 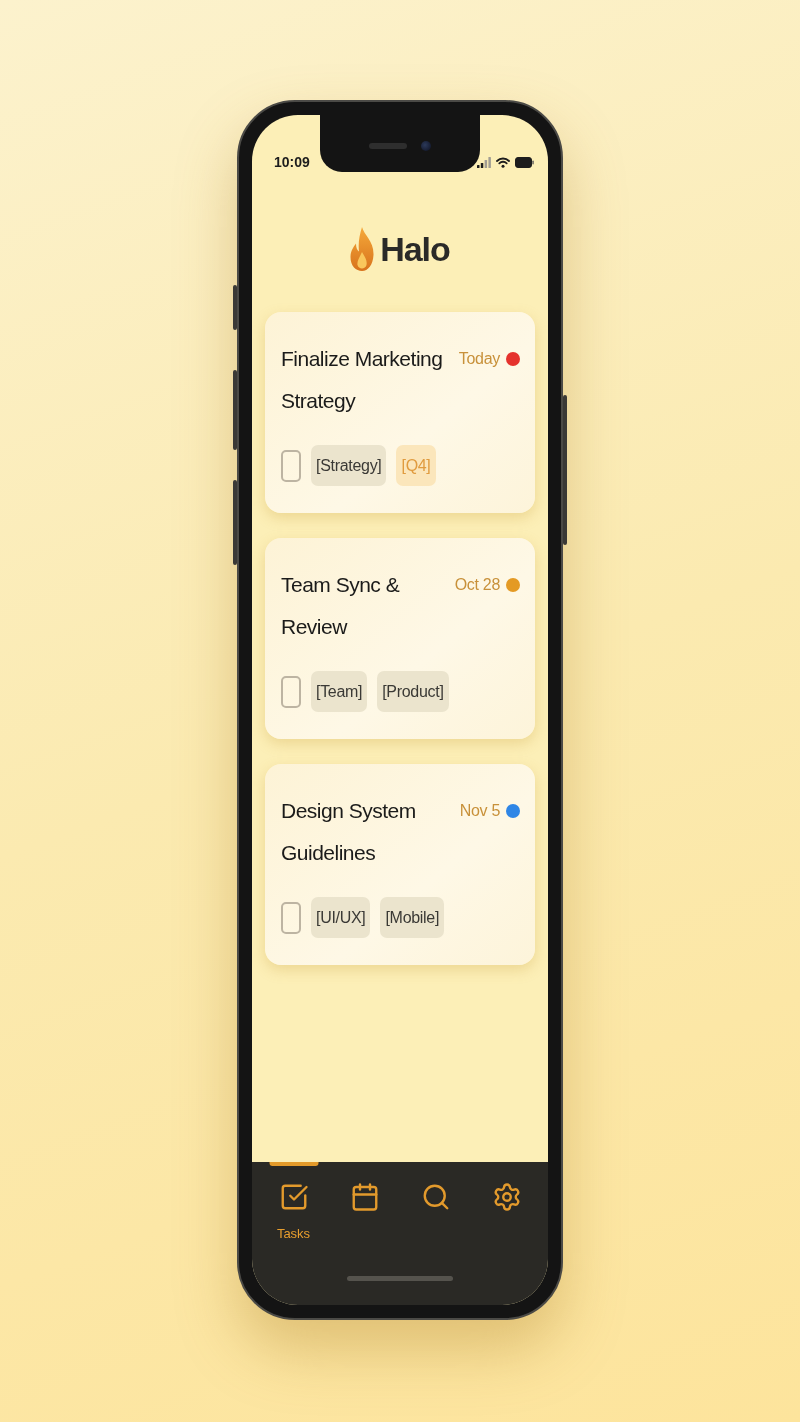 What do you see at coordinates (413, 691) in the screenshot?
I see `task-tag: [Product]` at bounding box center [413, 691].